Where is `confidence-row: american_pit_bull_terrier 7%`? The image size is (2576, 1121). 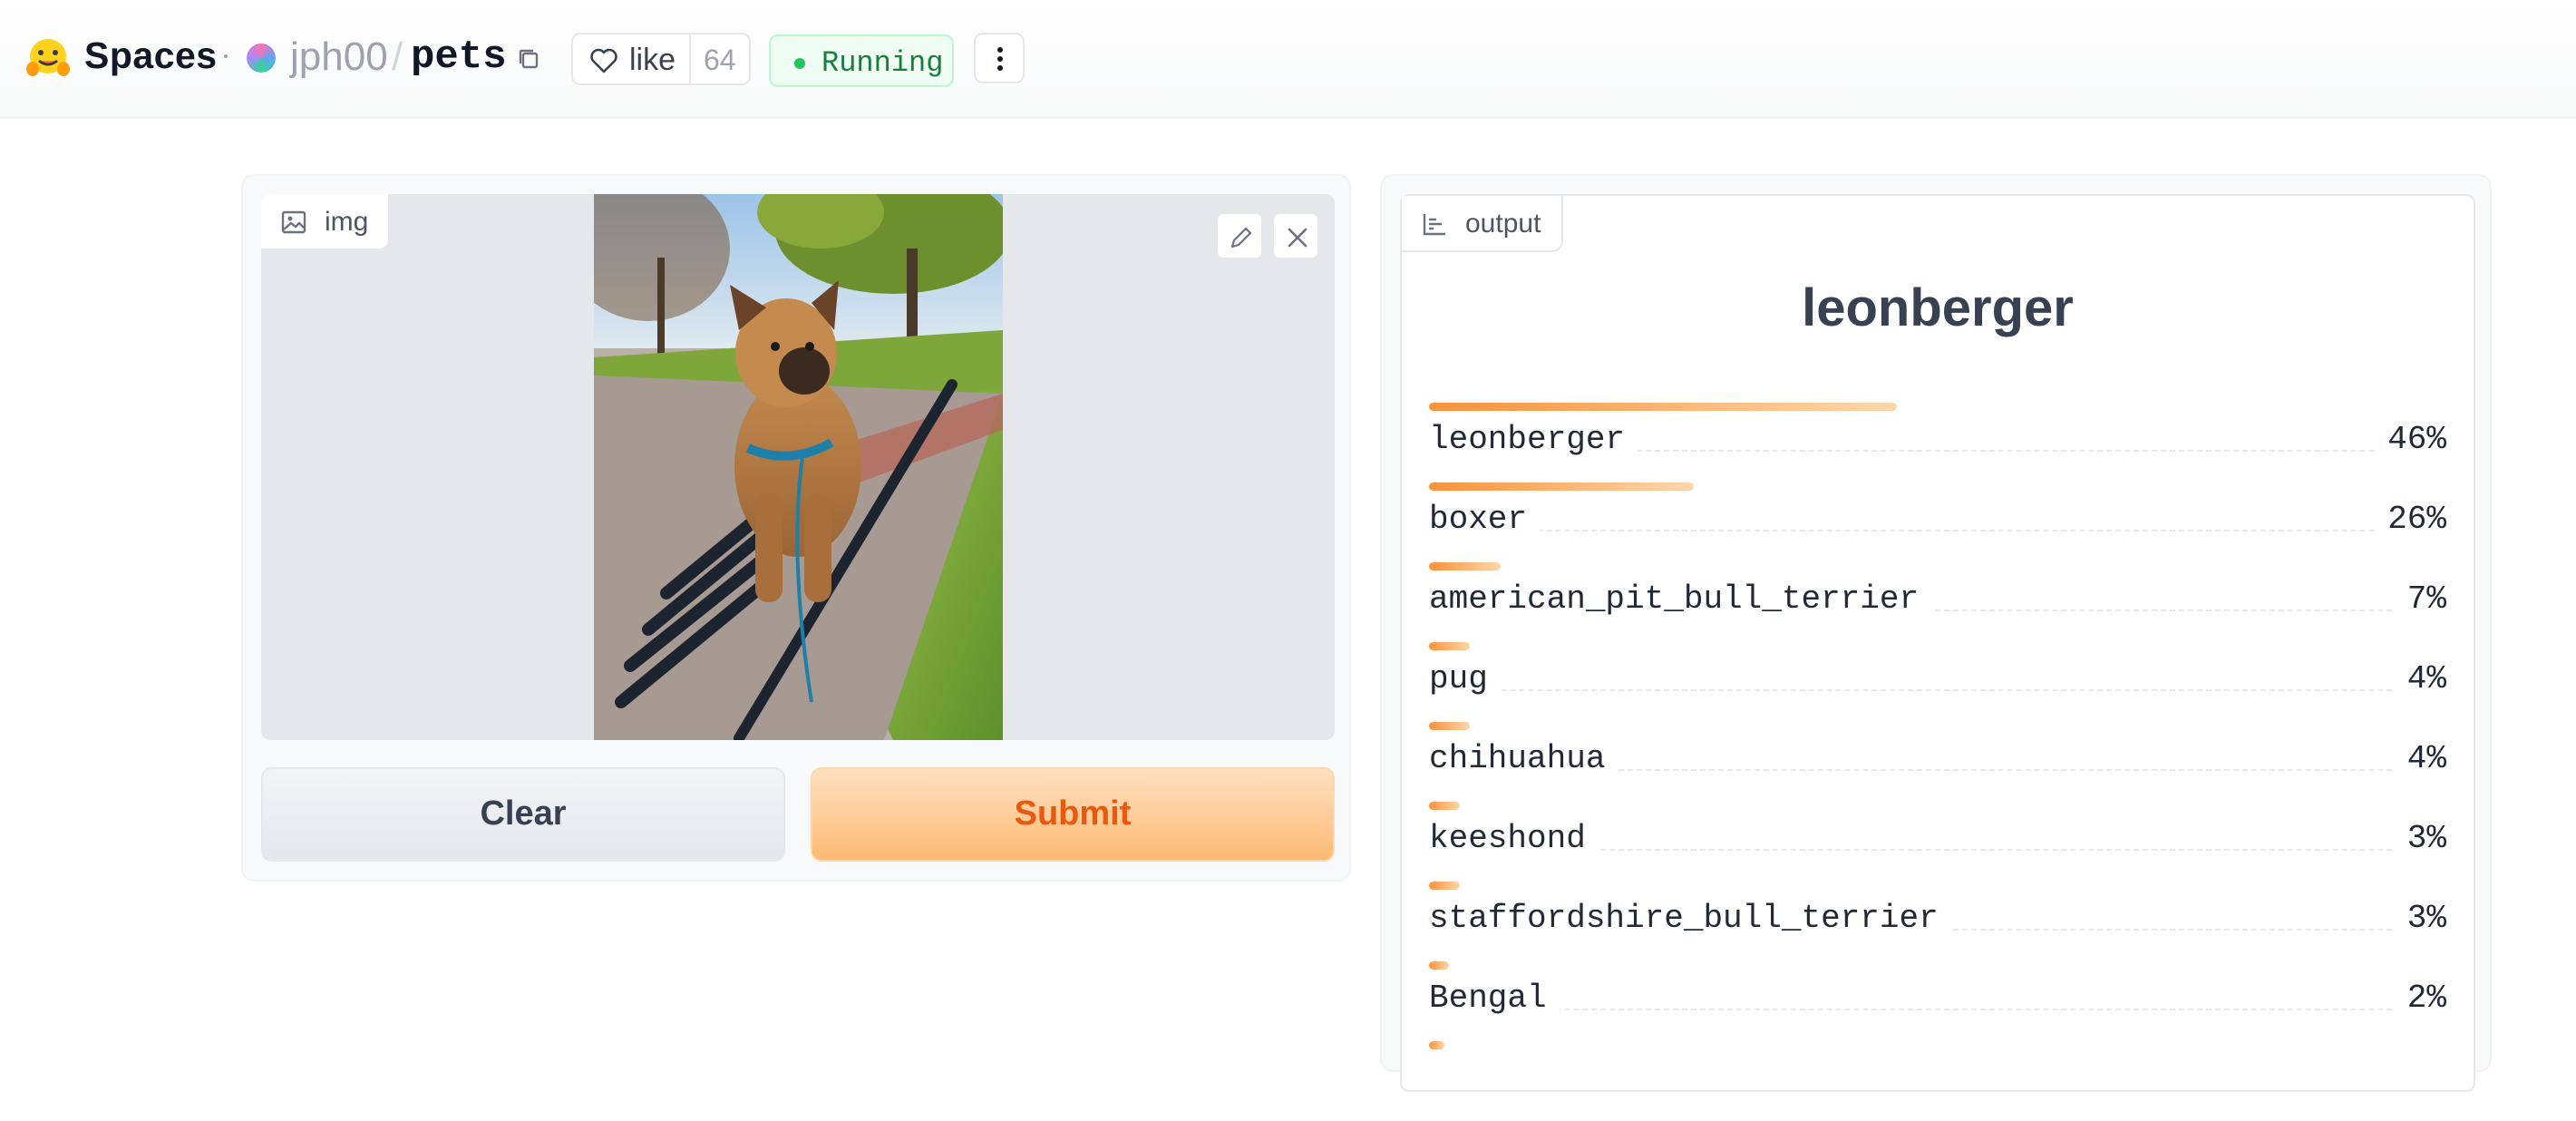 confidence-row: american_pit_bull_terrier 7% is located at coordinates (1937, 602).